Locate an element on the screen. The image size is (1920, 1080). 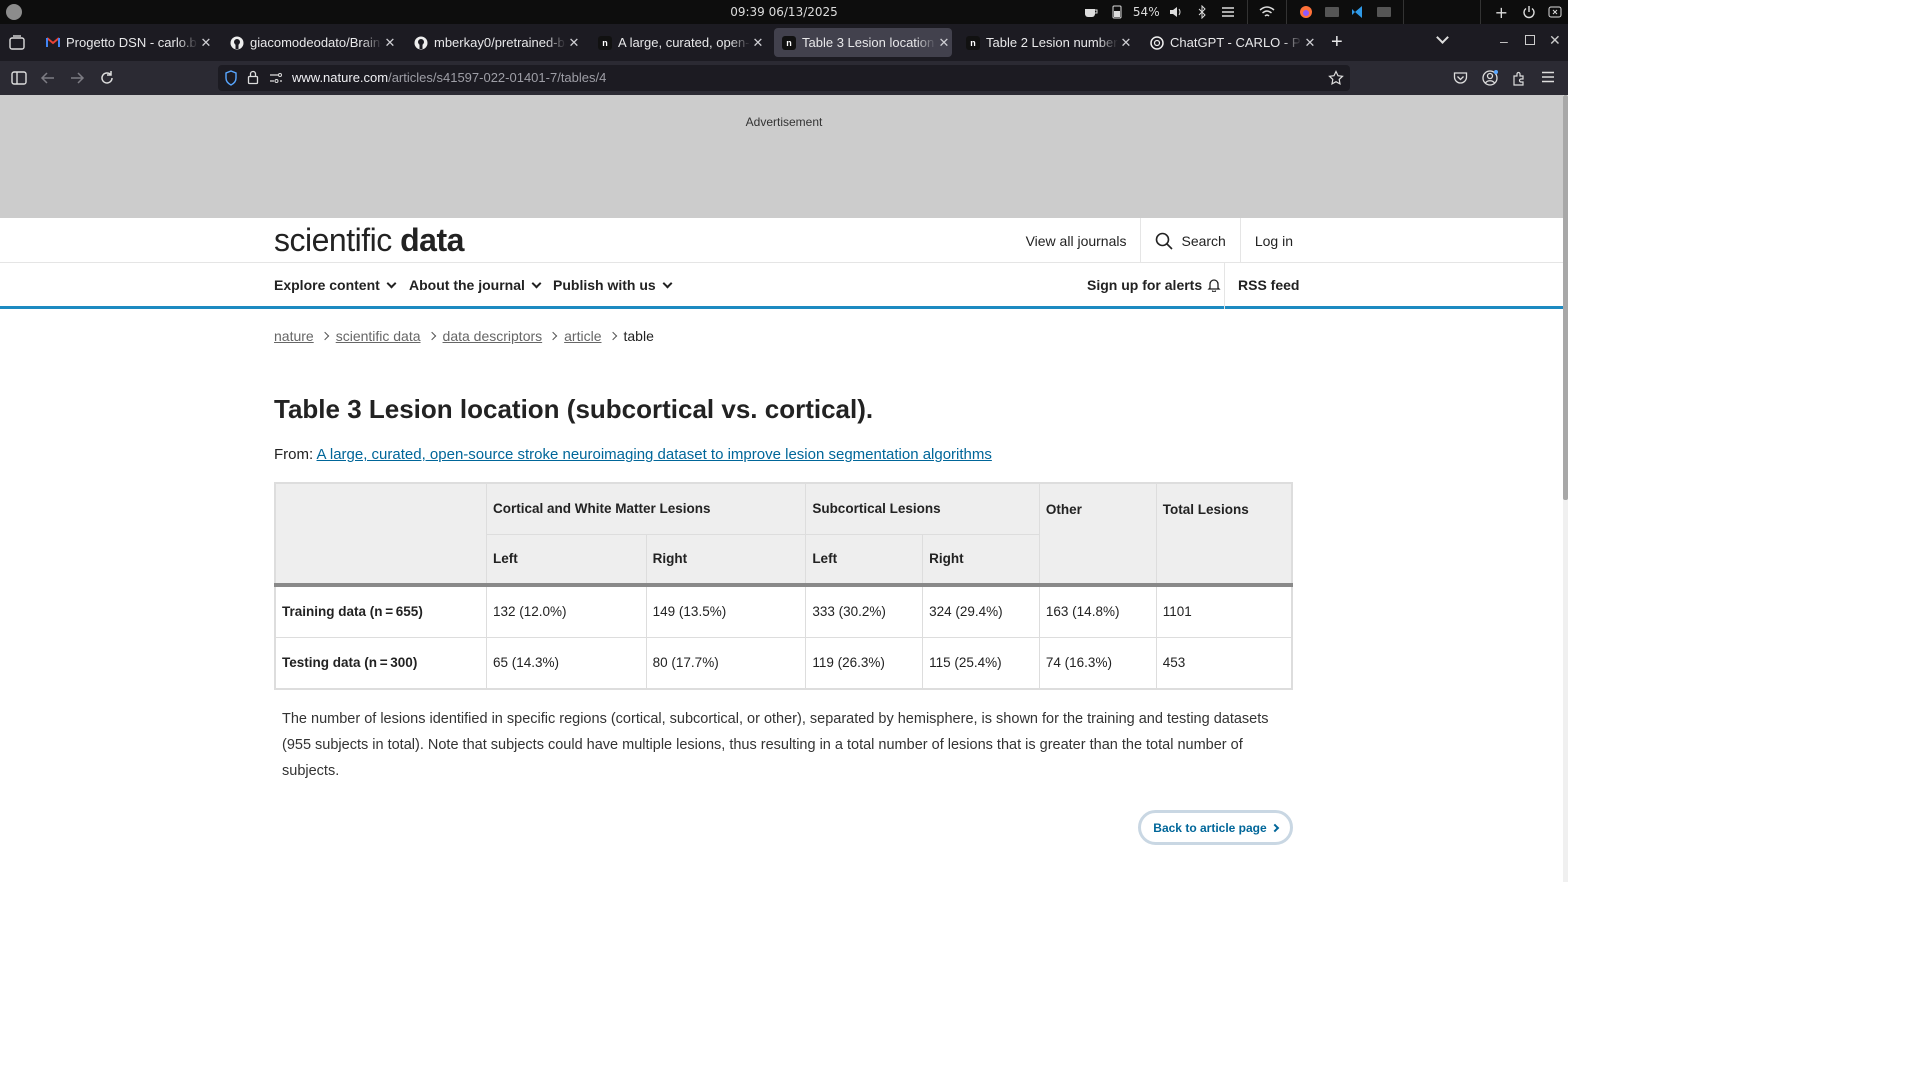
table-cell: 324 (29.4%) is located at coordinates (981, 611).